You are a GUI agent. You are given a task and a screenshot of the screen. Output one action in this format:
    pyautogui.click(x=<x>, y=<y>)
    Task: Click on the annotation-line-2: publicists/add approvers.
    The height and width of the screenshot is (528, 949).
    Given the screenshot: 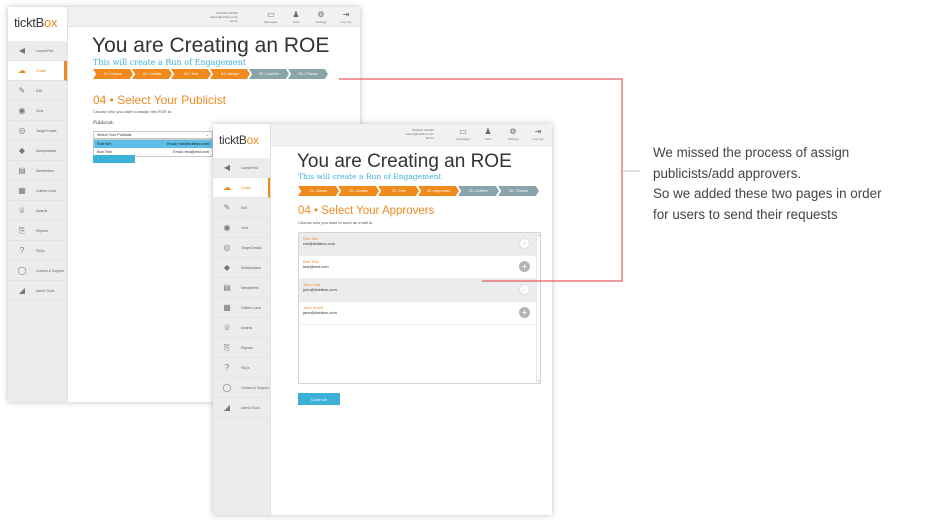 What is the action you would take?
    pyautogui.click(x=727, y=173)
    